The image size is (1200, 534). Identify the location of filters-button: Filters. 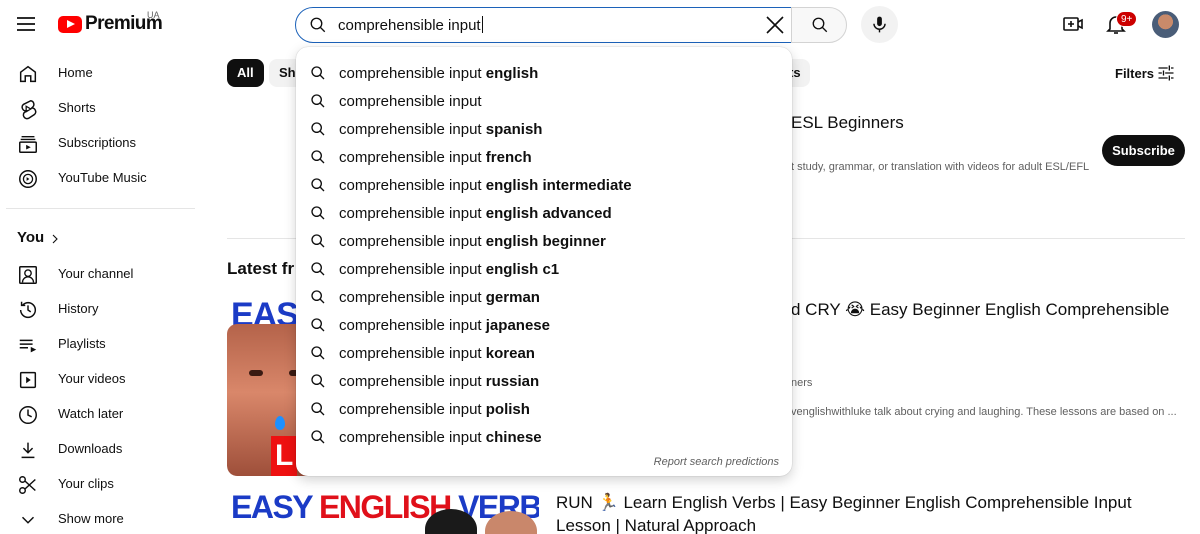
(1134, 73).